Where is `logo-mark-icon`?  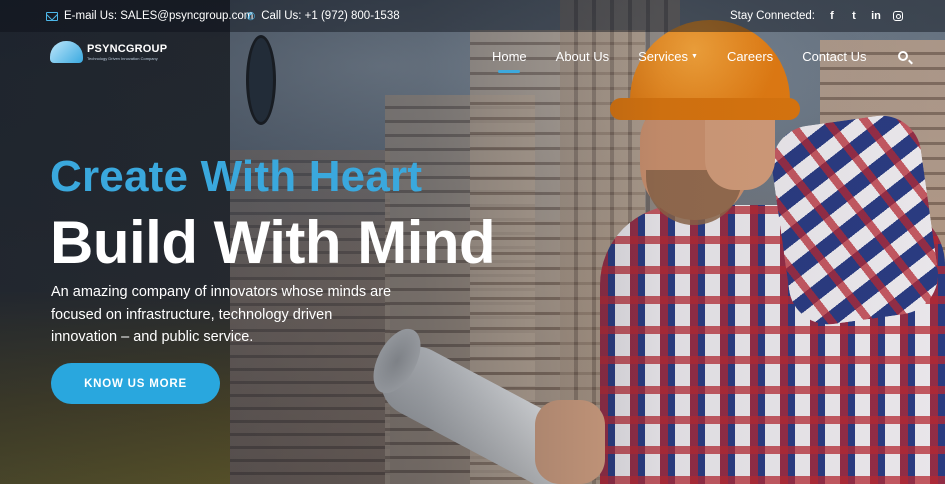
logo-mark-icon is located at coordinates (66, 52).